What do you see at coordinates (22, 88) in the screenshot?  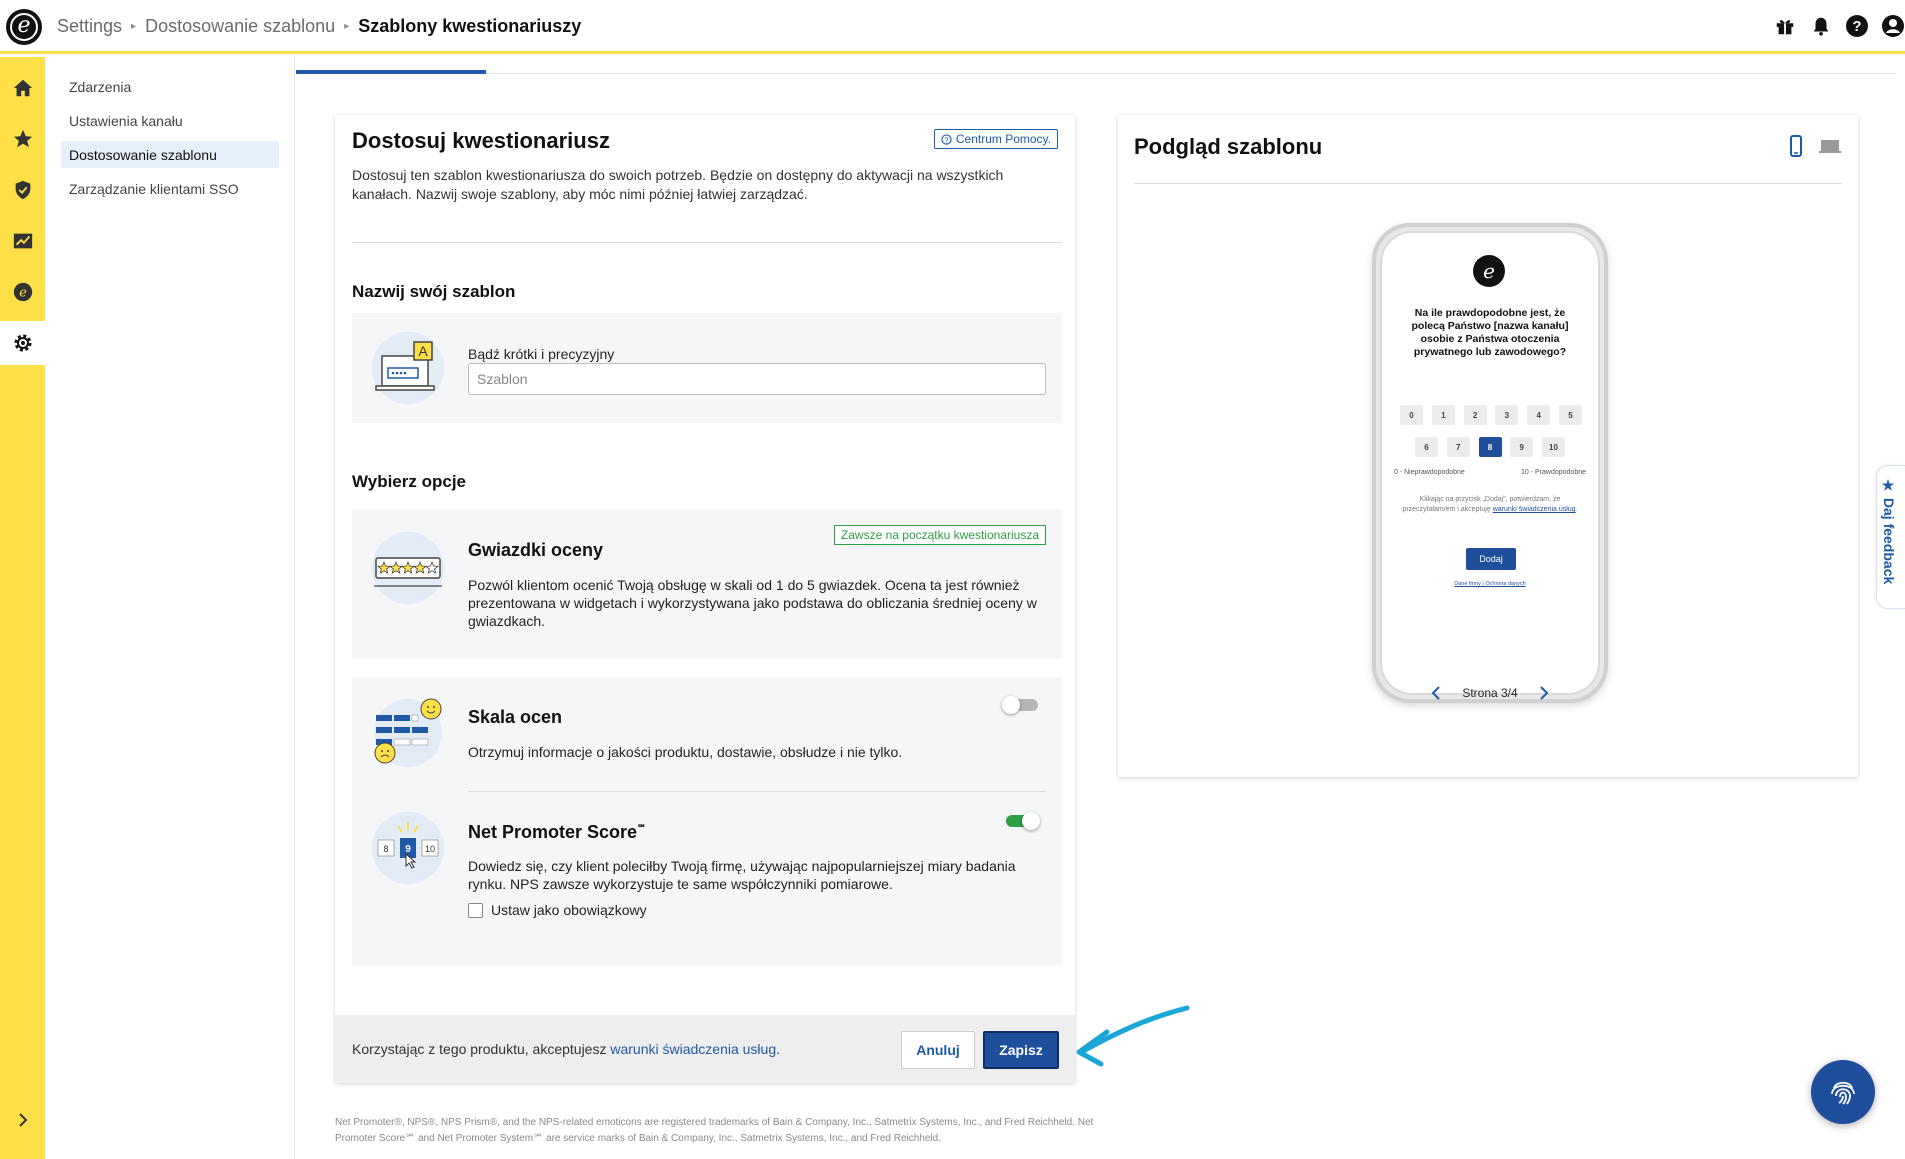 I see `home-icon` at bounding box center [22, 88].